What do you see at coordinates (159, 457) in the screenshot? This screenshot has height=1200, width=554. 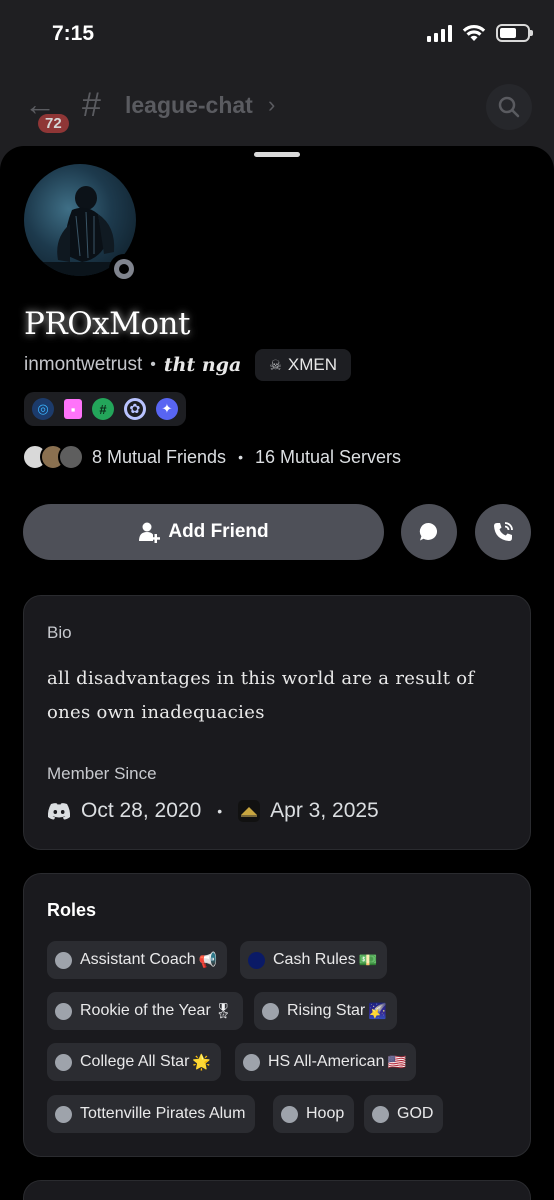 I see `mutual-friends-count: 8 Mutual Friends` at bounding box center [159, 457].